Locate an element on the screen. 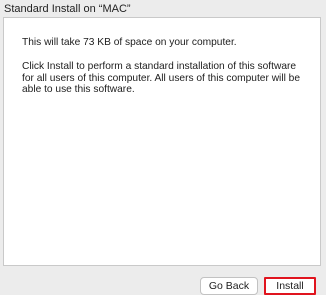 The width and height of the screenshot is (326, 295). install-button: Install is located at coordinates (290, 286).